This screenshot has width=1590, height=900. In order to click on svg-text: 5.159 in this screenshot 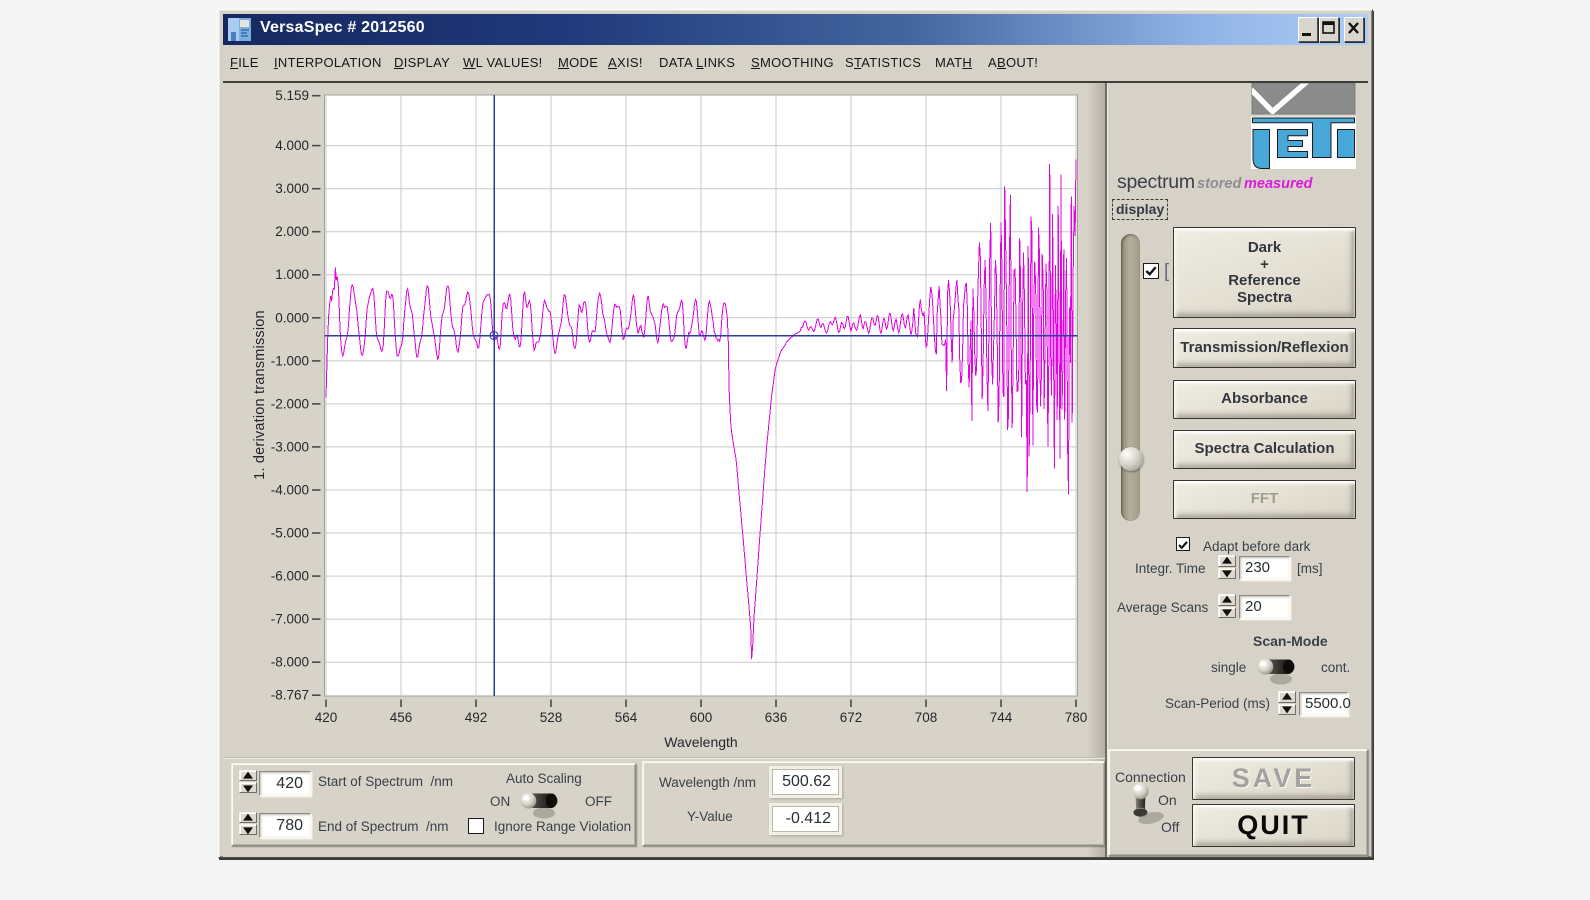, I will do `click(292, 95)`.